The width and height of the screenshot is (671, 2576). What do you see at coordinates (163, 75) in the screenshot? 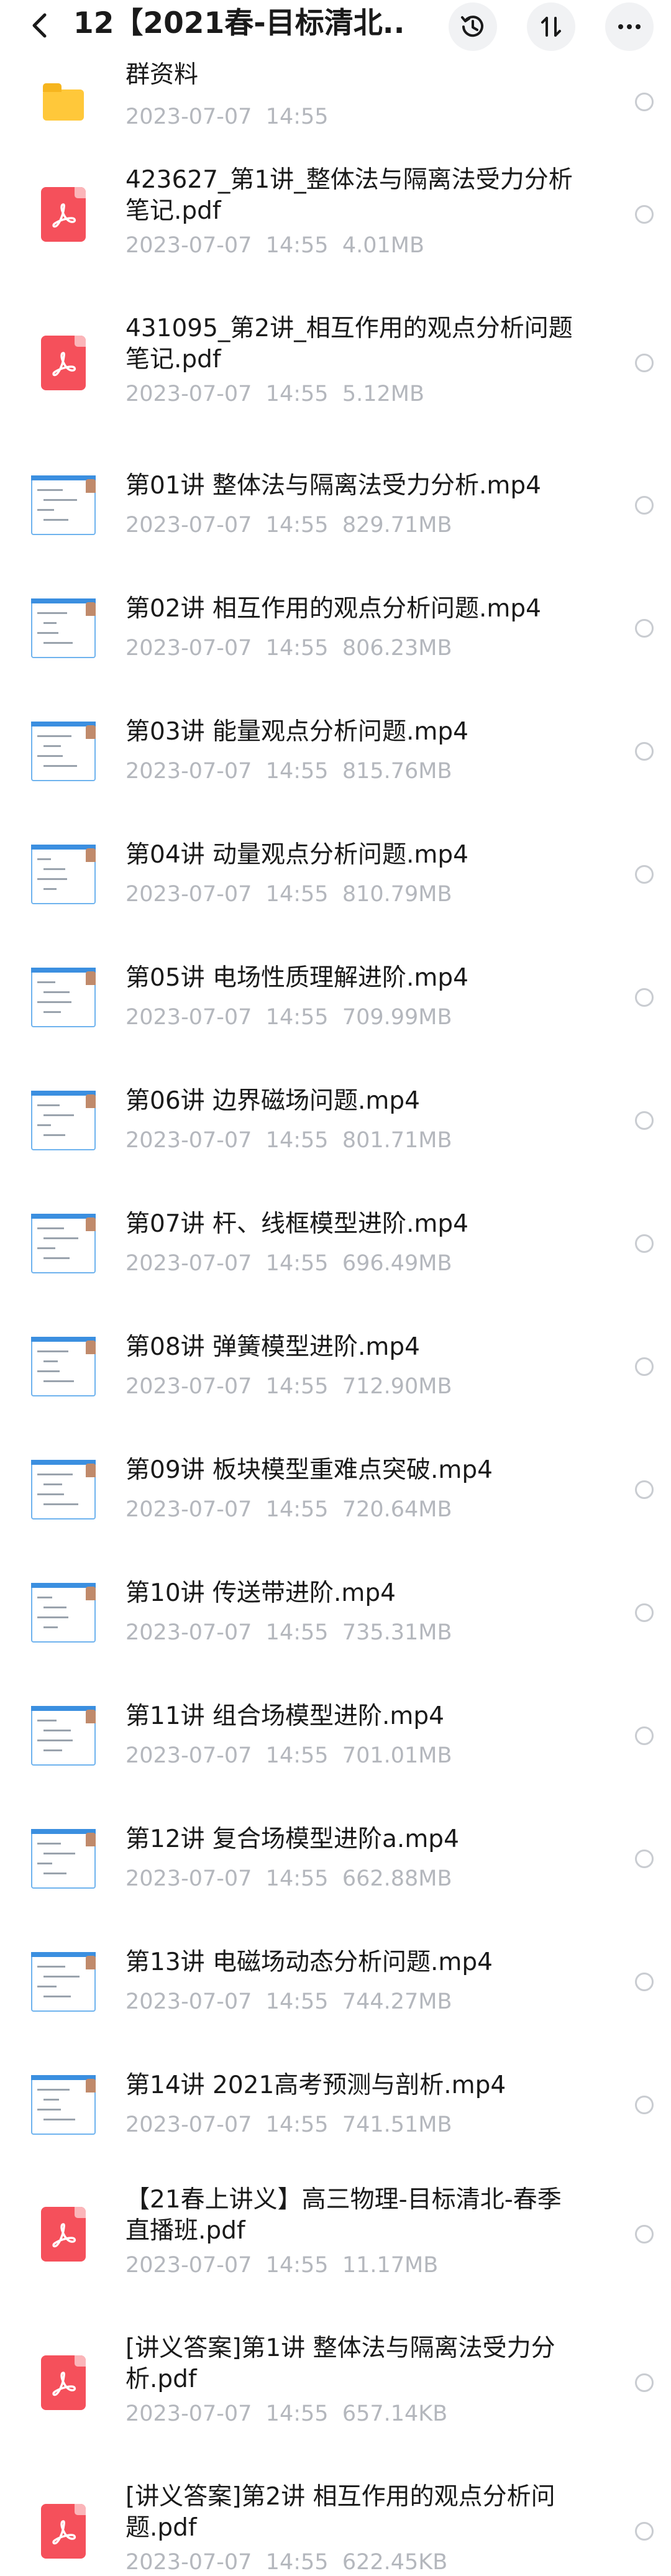
I see `file-name: 群资料` at bounding box center [163, 75].